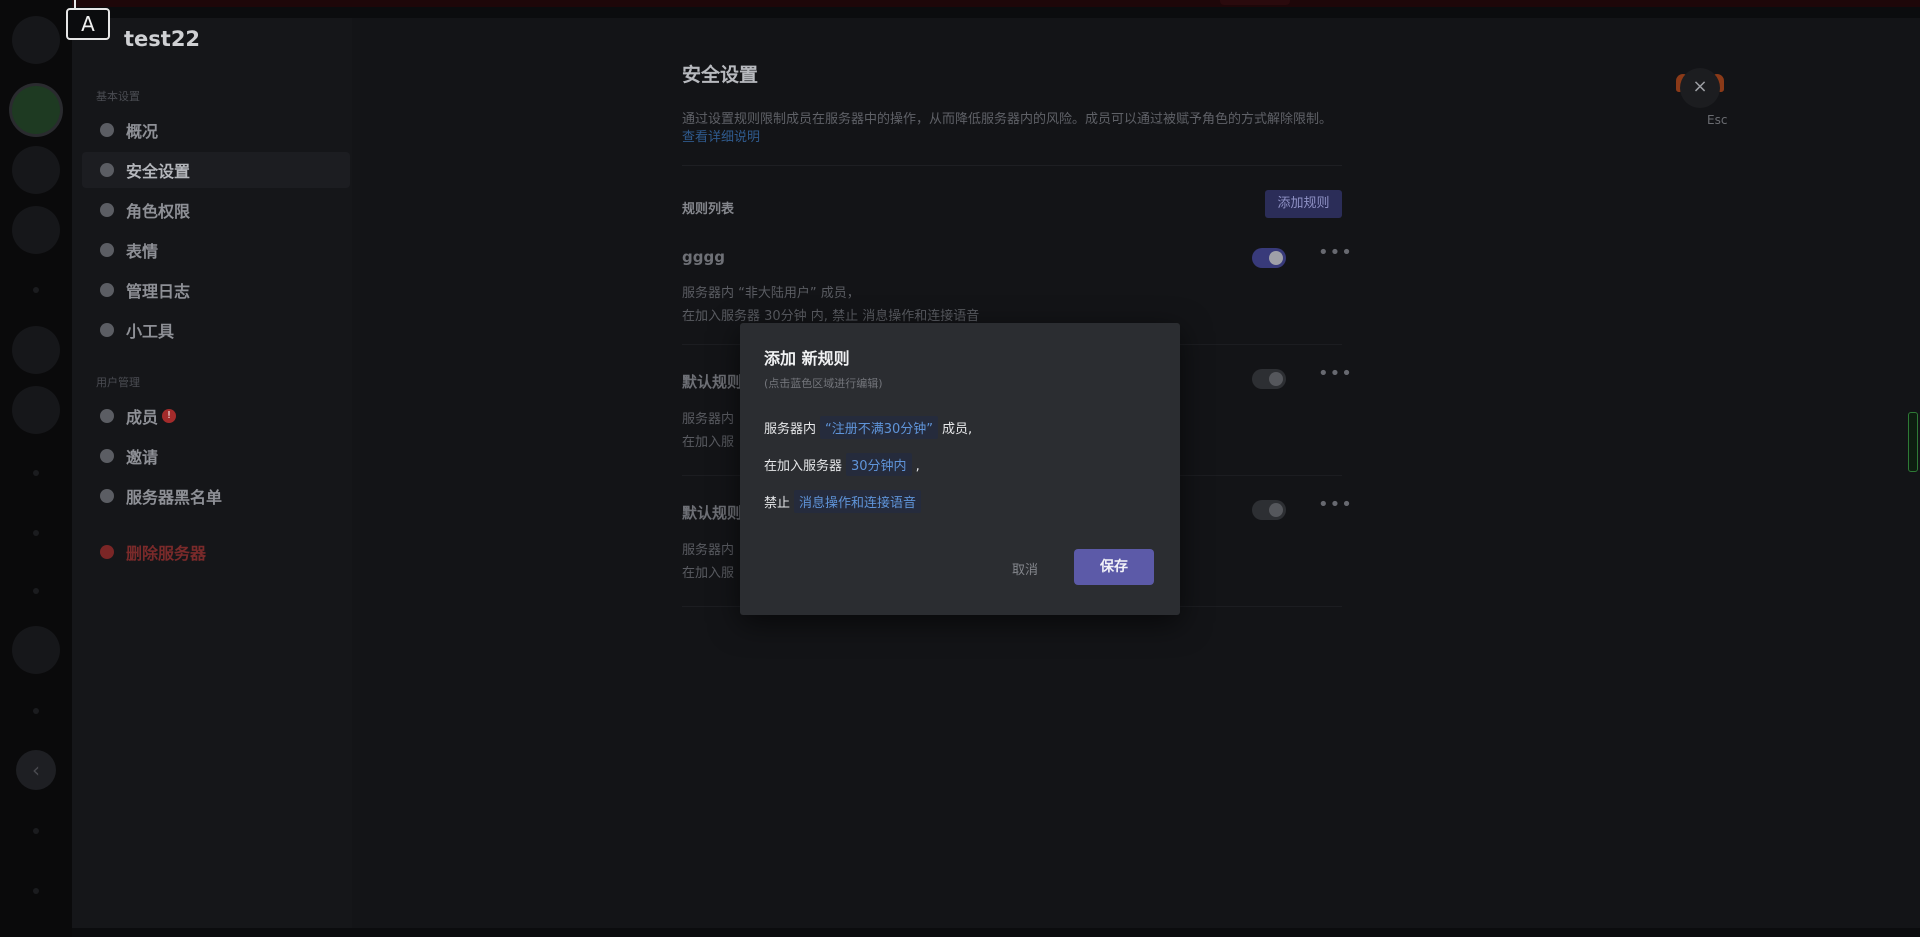  What do you see at coordinates (807, 358) in the screenshot?
I see `modal-title: 添加 新规则` at bounding box center [807, 358].